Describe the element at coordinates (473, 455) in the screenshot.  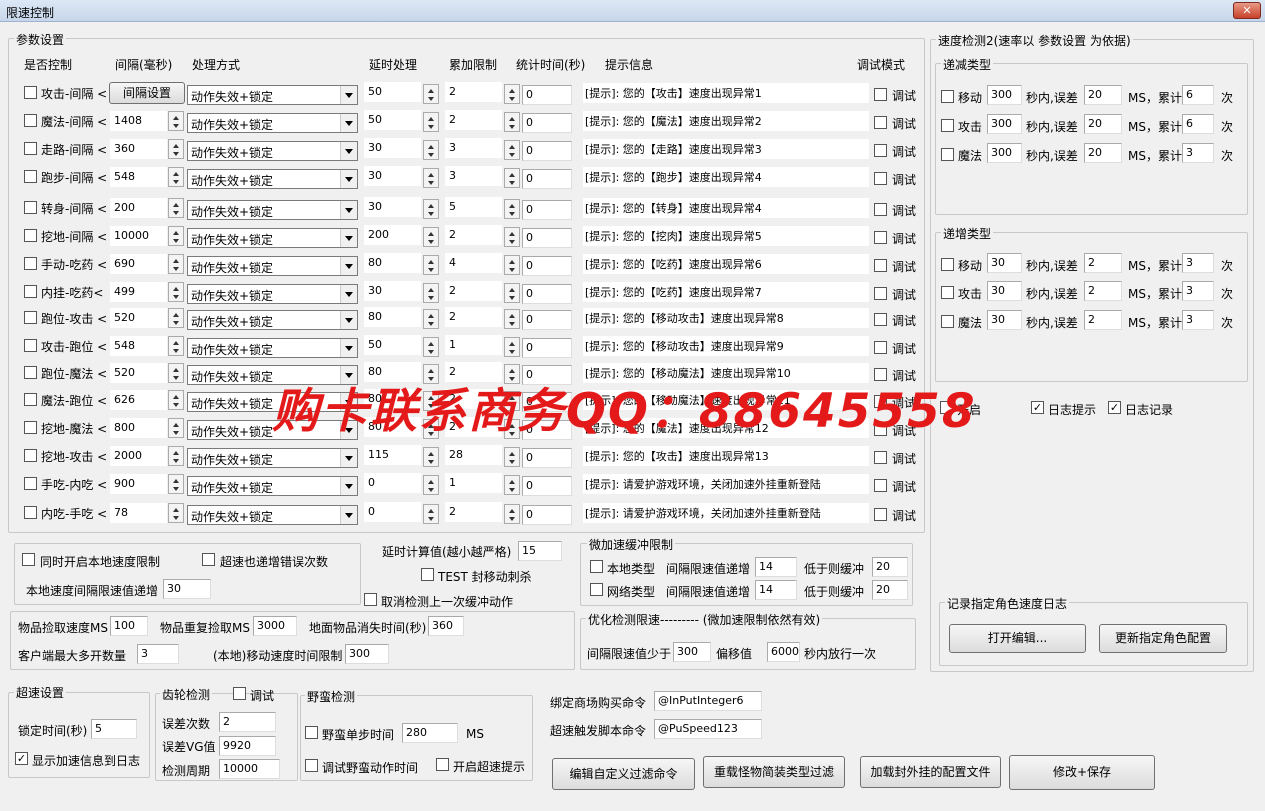
I see `row-accum-input: 28` at that location.